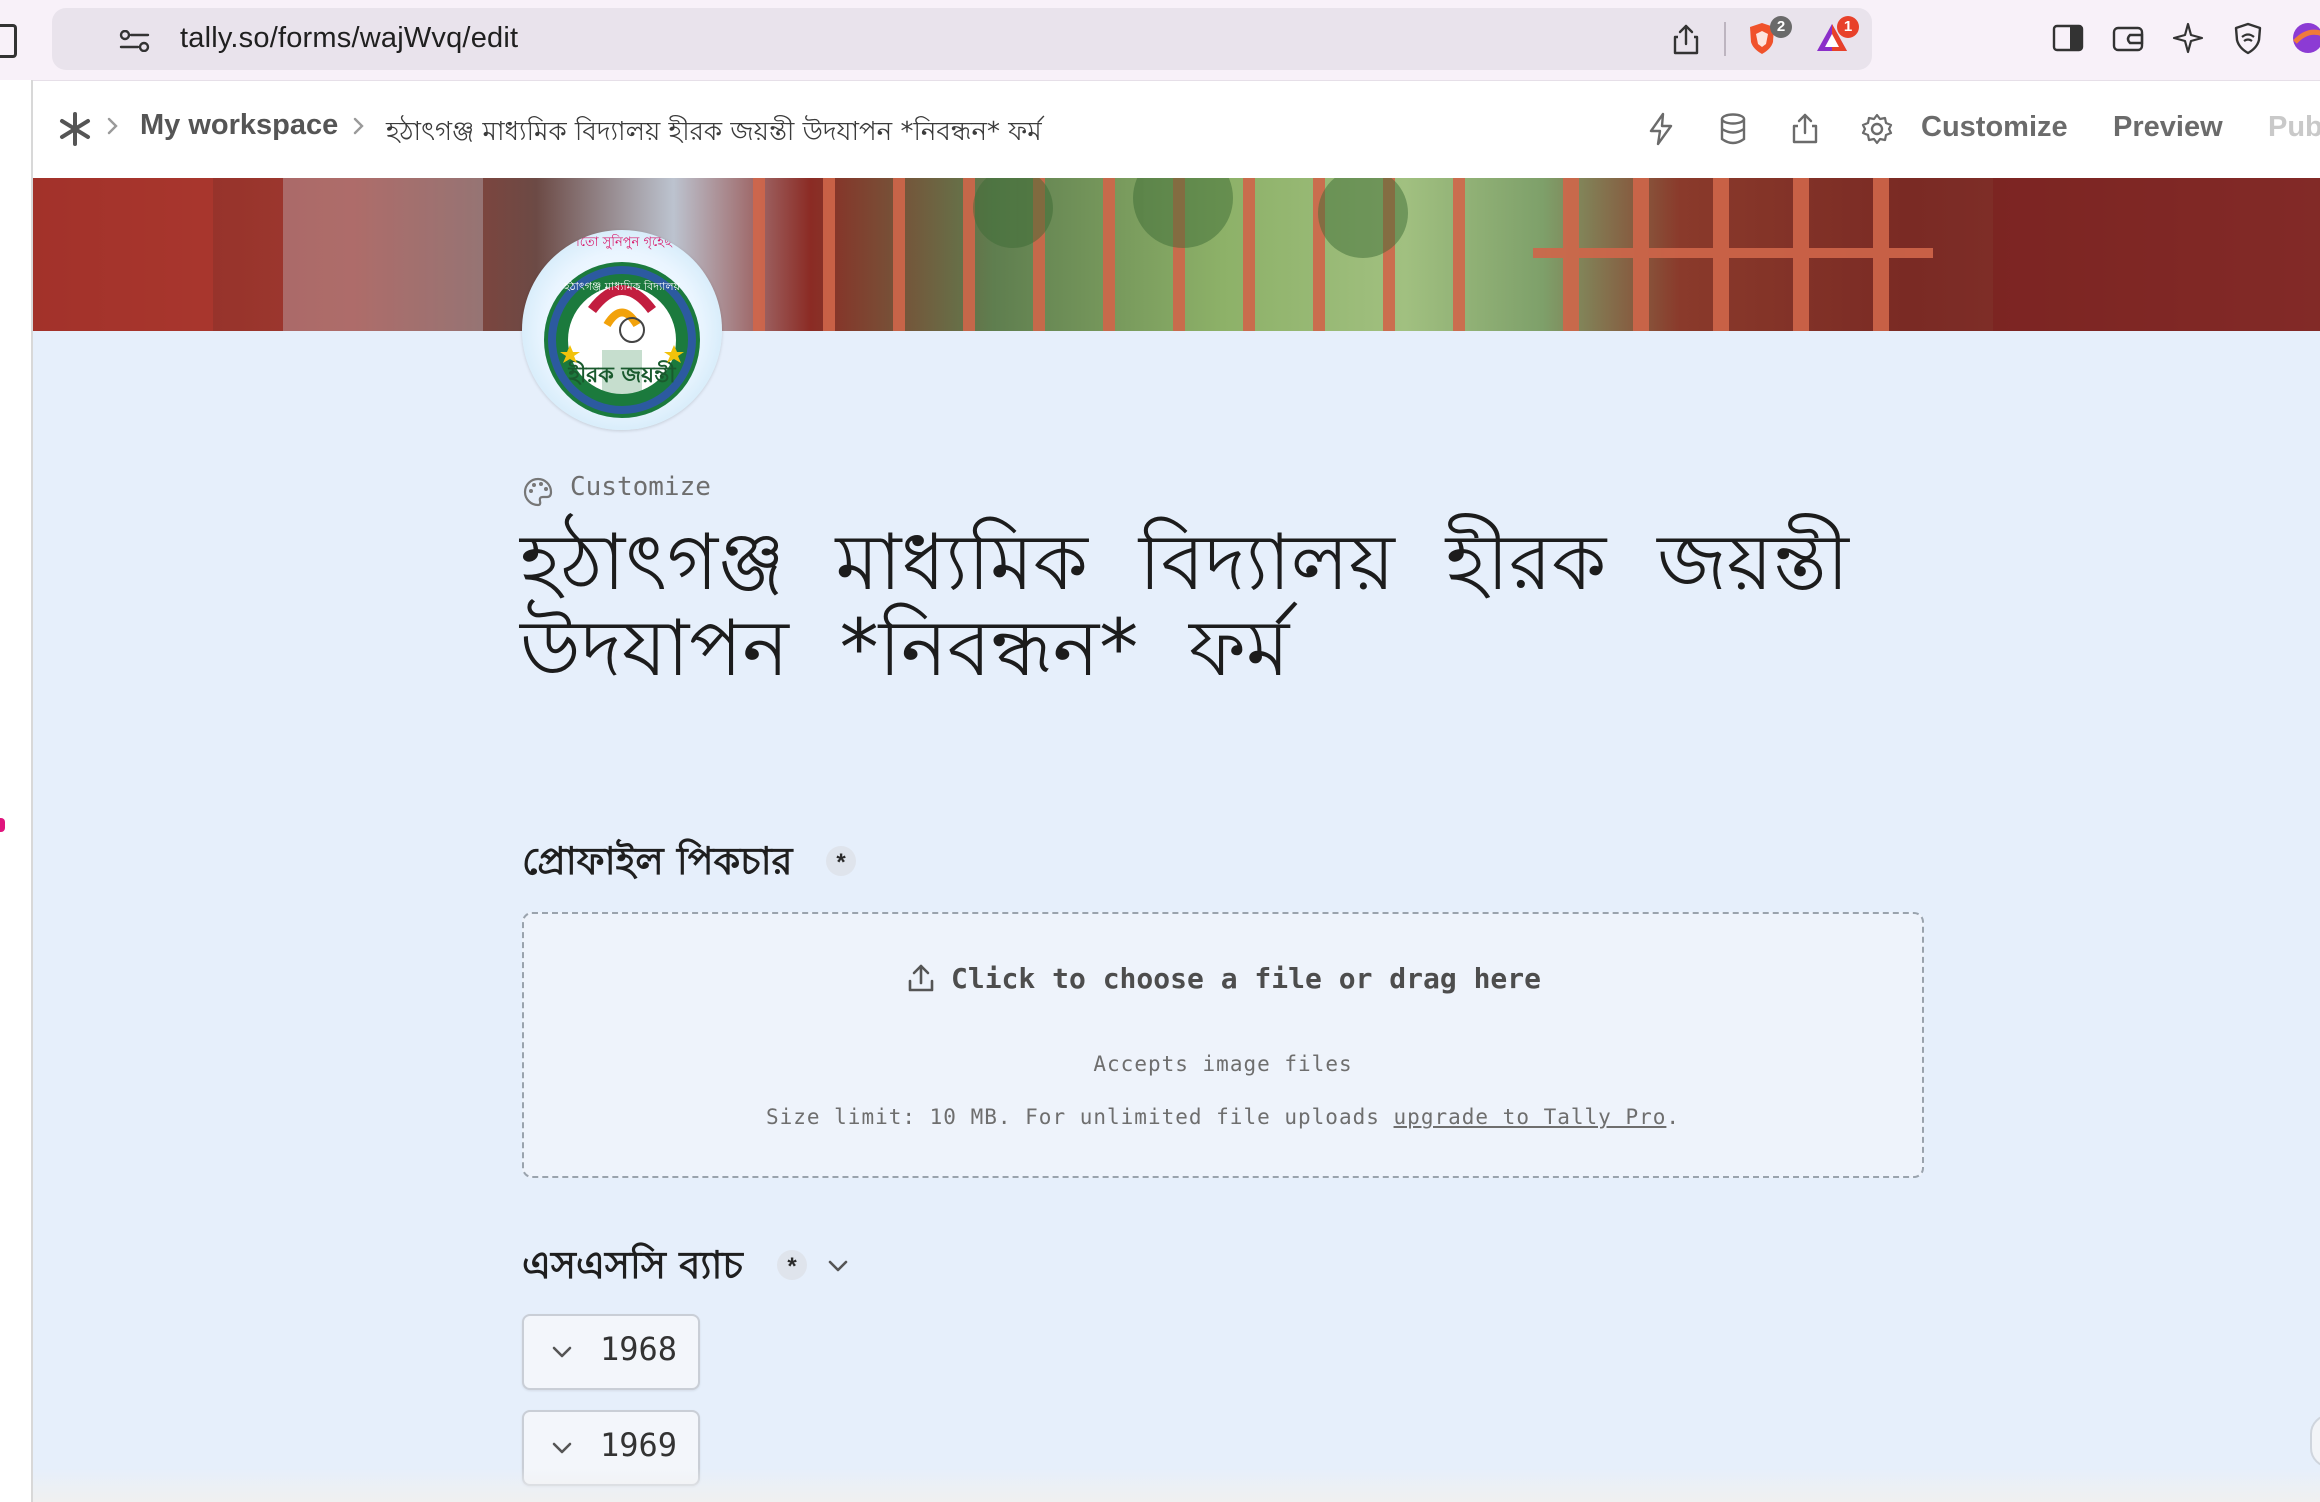 This screenshot has width=2320, height=1502. I want to click on shields-count-badge: 2, so click(1781, 27).